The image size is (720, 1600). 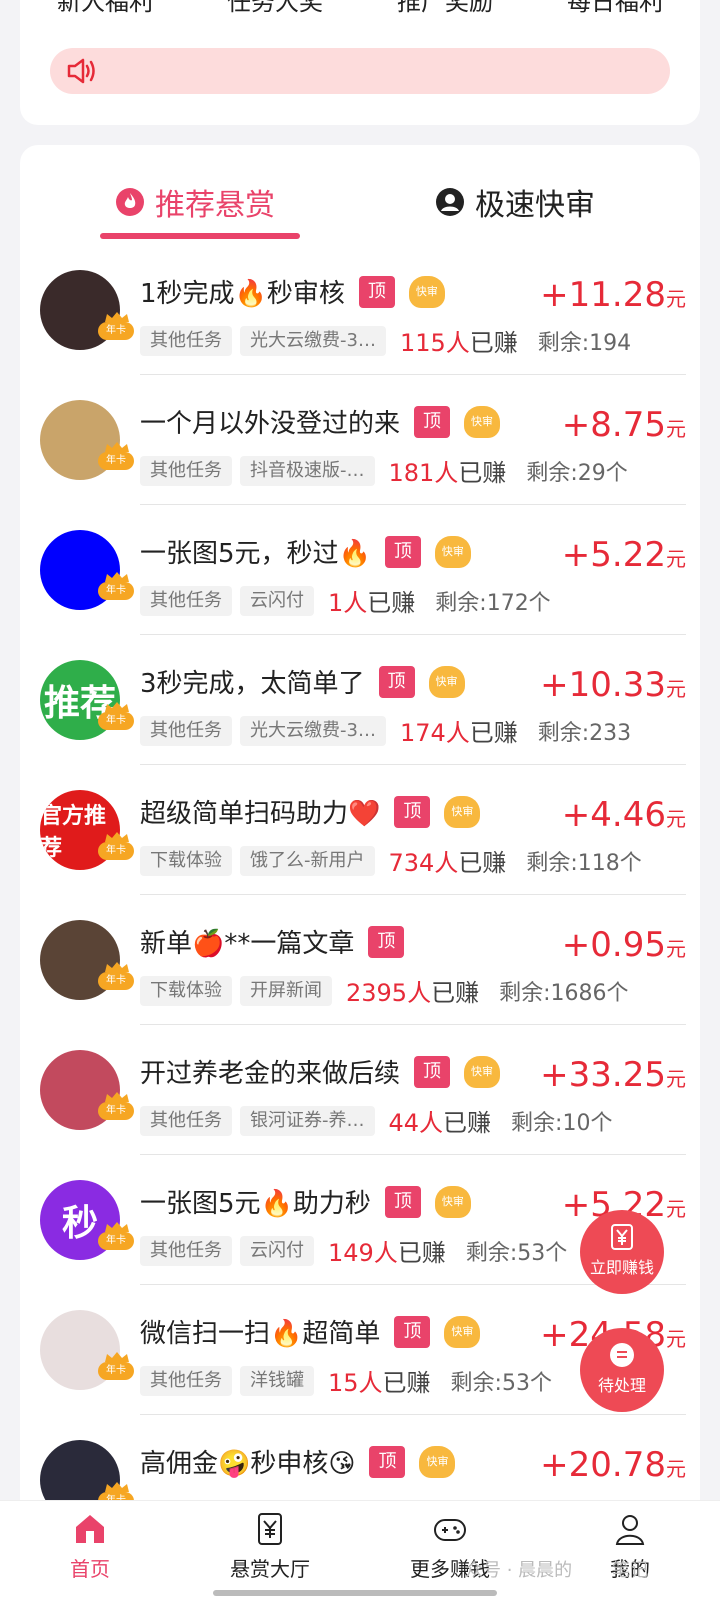 What do you see at coordinates (186, 990) in the screenshot?
I see `task-tag: 下载体验` at bounding box center [186, 990].